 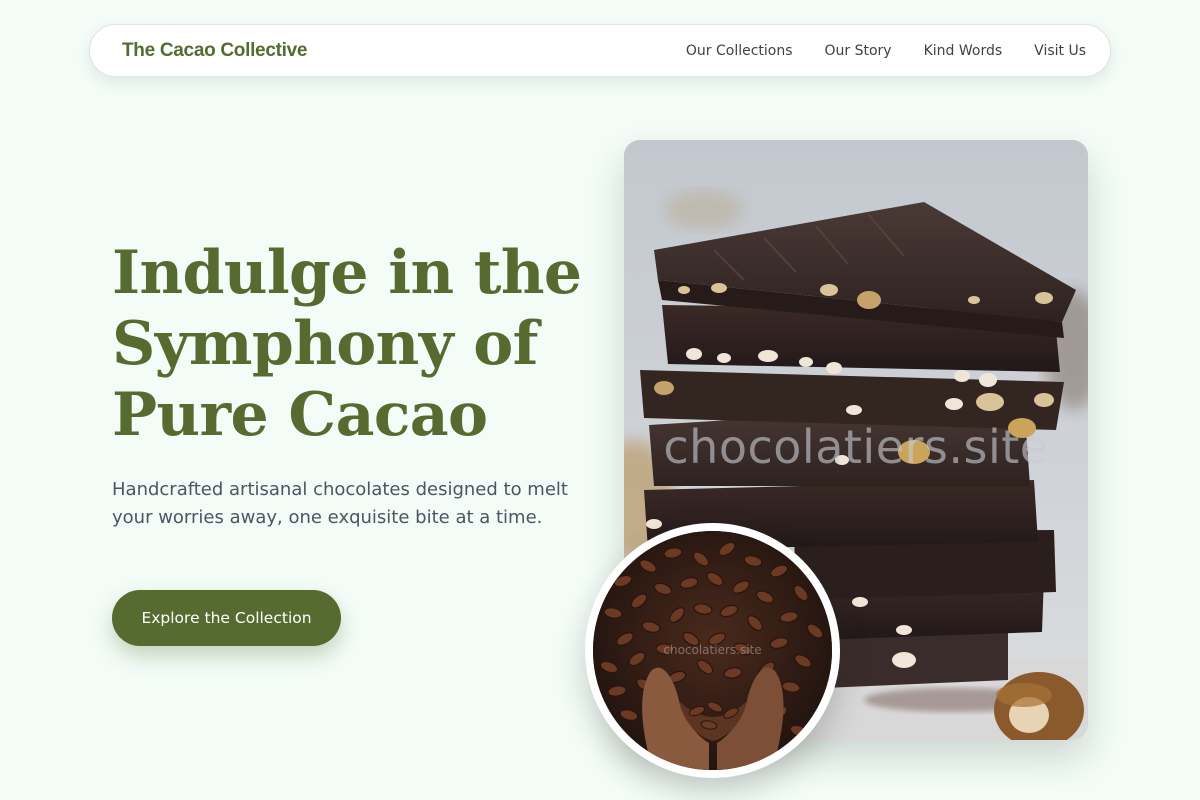 I want to click on nav-link-our-story: Our Story, so click(x=858, y=51).